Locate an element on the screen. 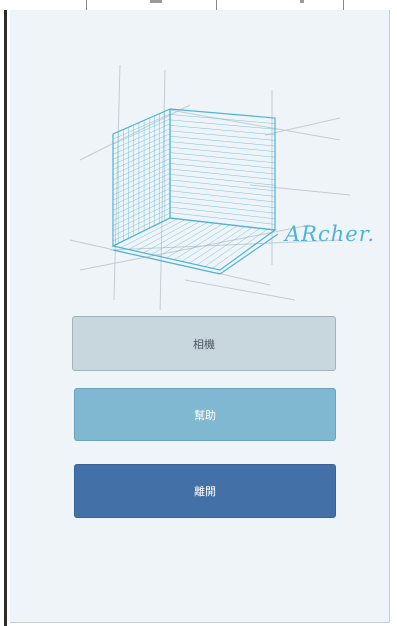  exit-button: 離開 is located at coordinates (205, 491).